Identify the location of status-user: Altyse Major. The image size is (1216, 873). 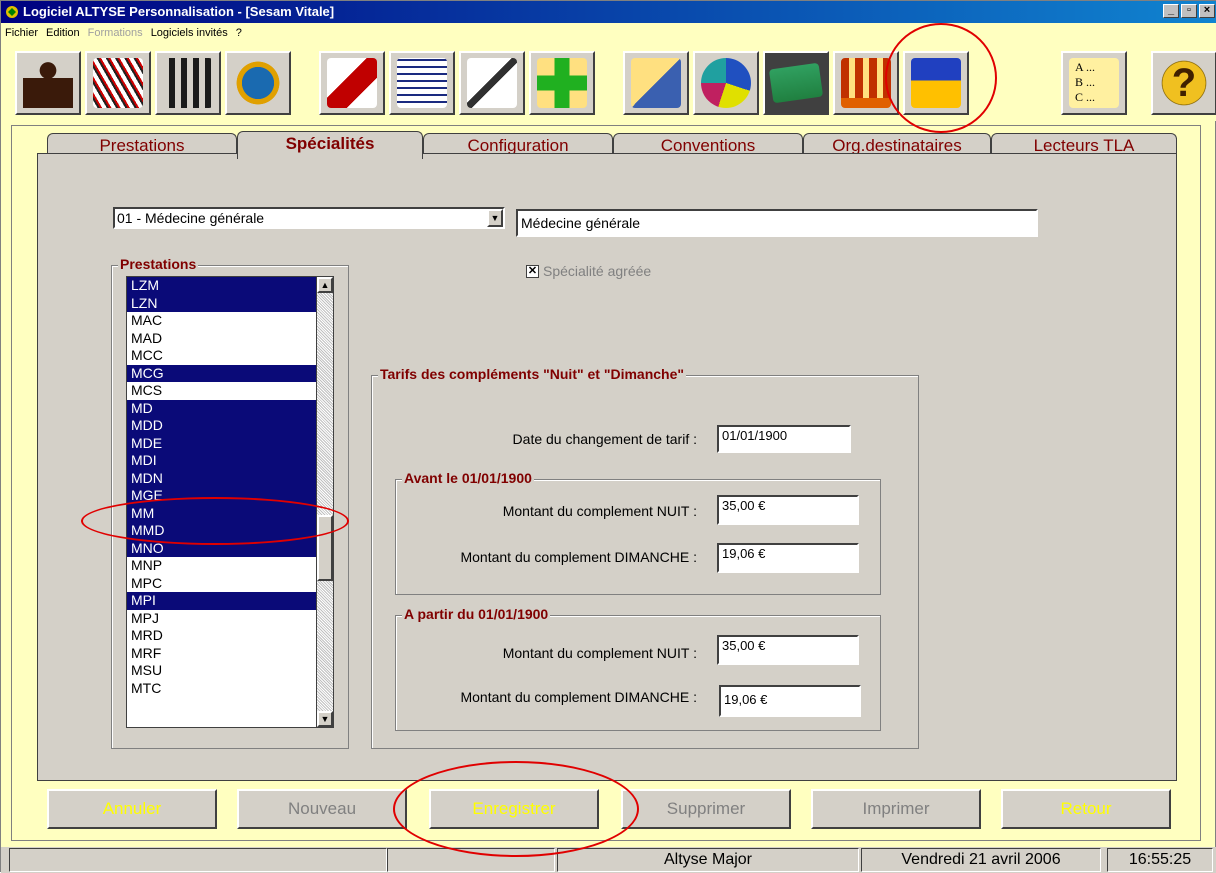
(708, 860).